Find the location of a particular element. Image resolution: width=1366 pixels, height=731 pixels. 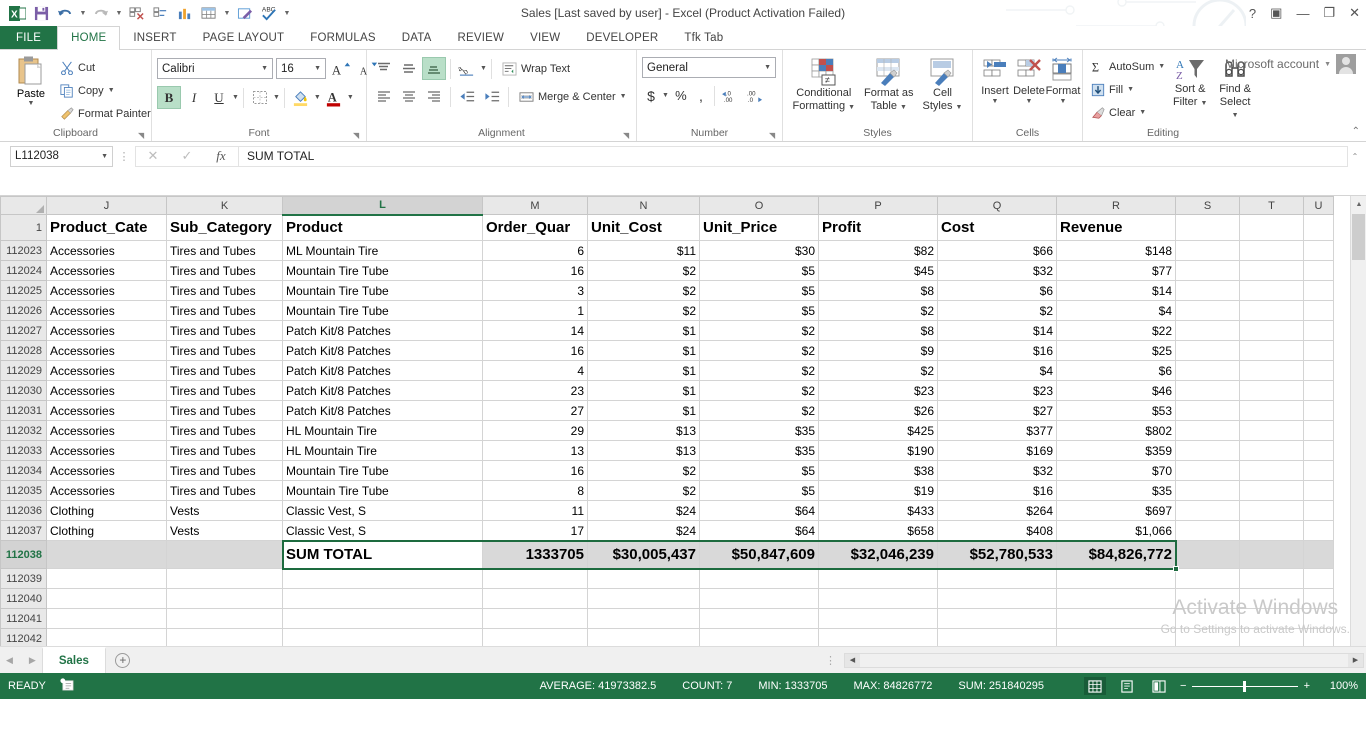

cell-L112032: HL Mountain Tire is located at coordinates (382, 430).